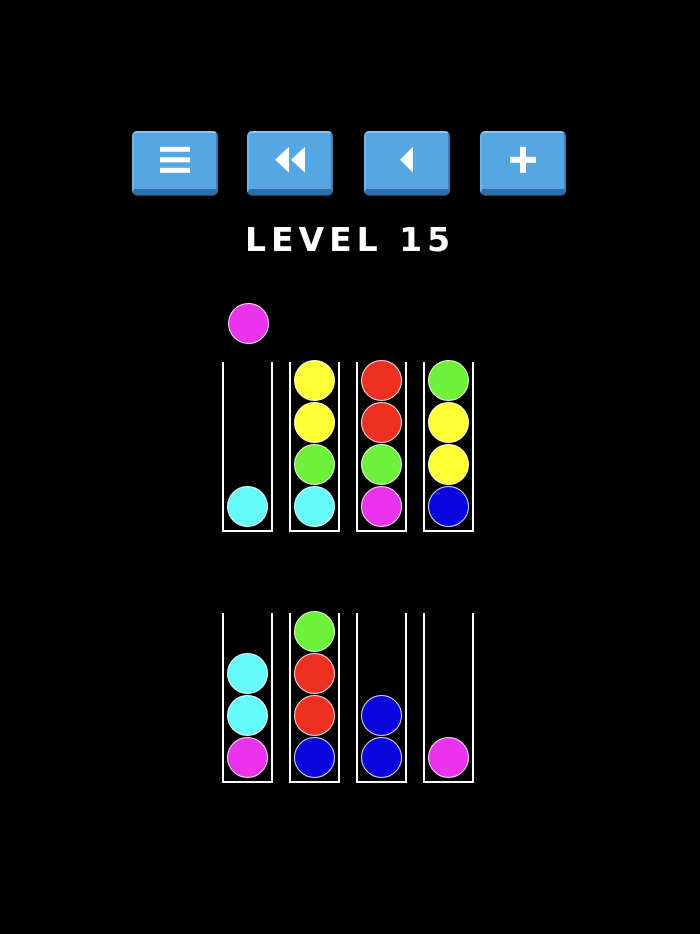 The width and height of the screenshot is (700, 934). I want to click on restart-button, so click(290, 163).